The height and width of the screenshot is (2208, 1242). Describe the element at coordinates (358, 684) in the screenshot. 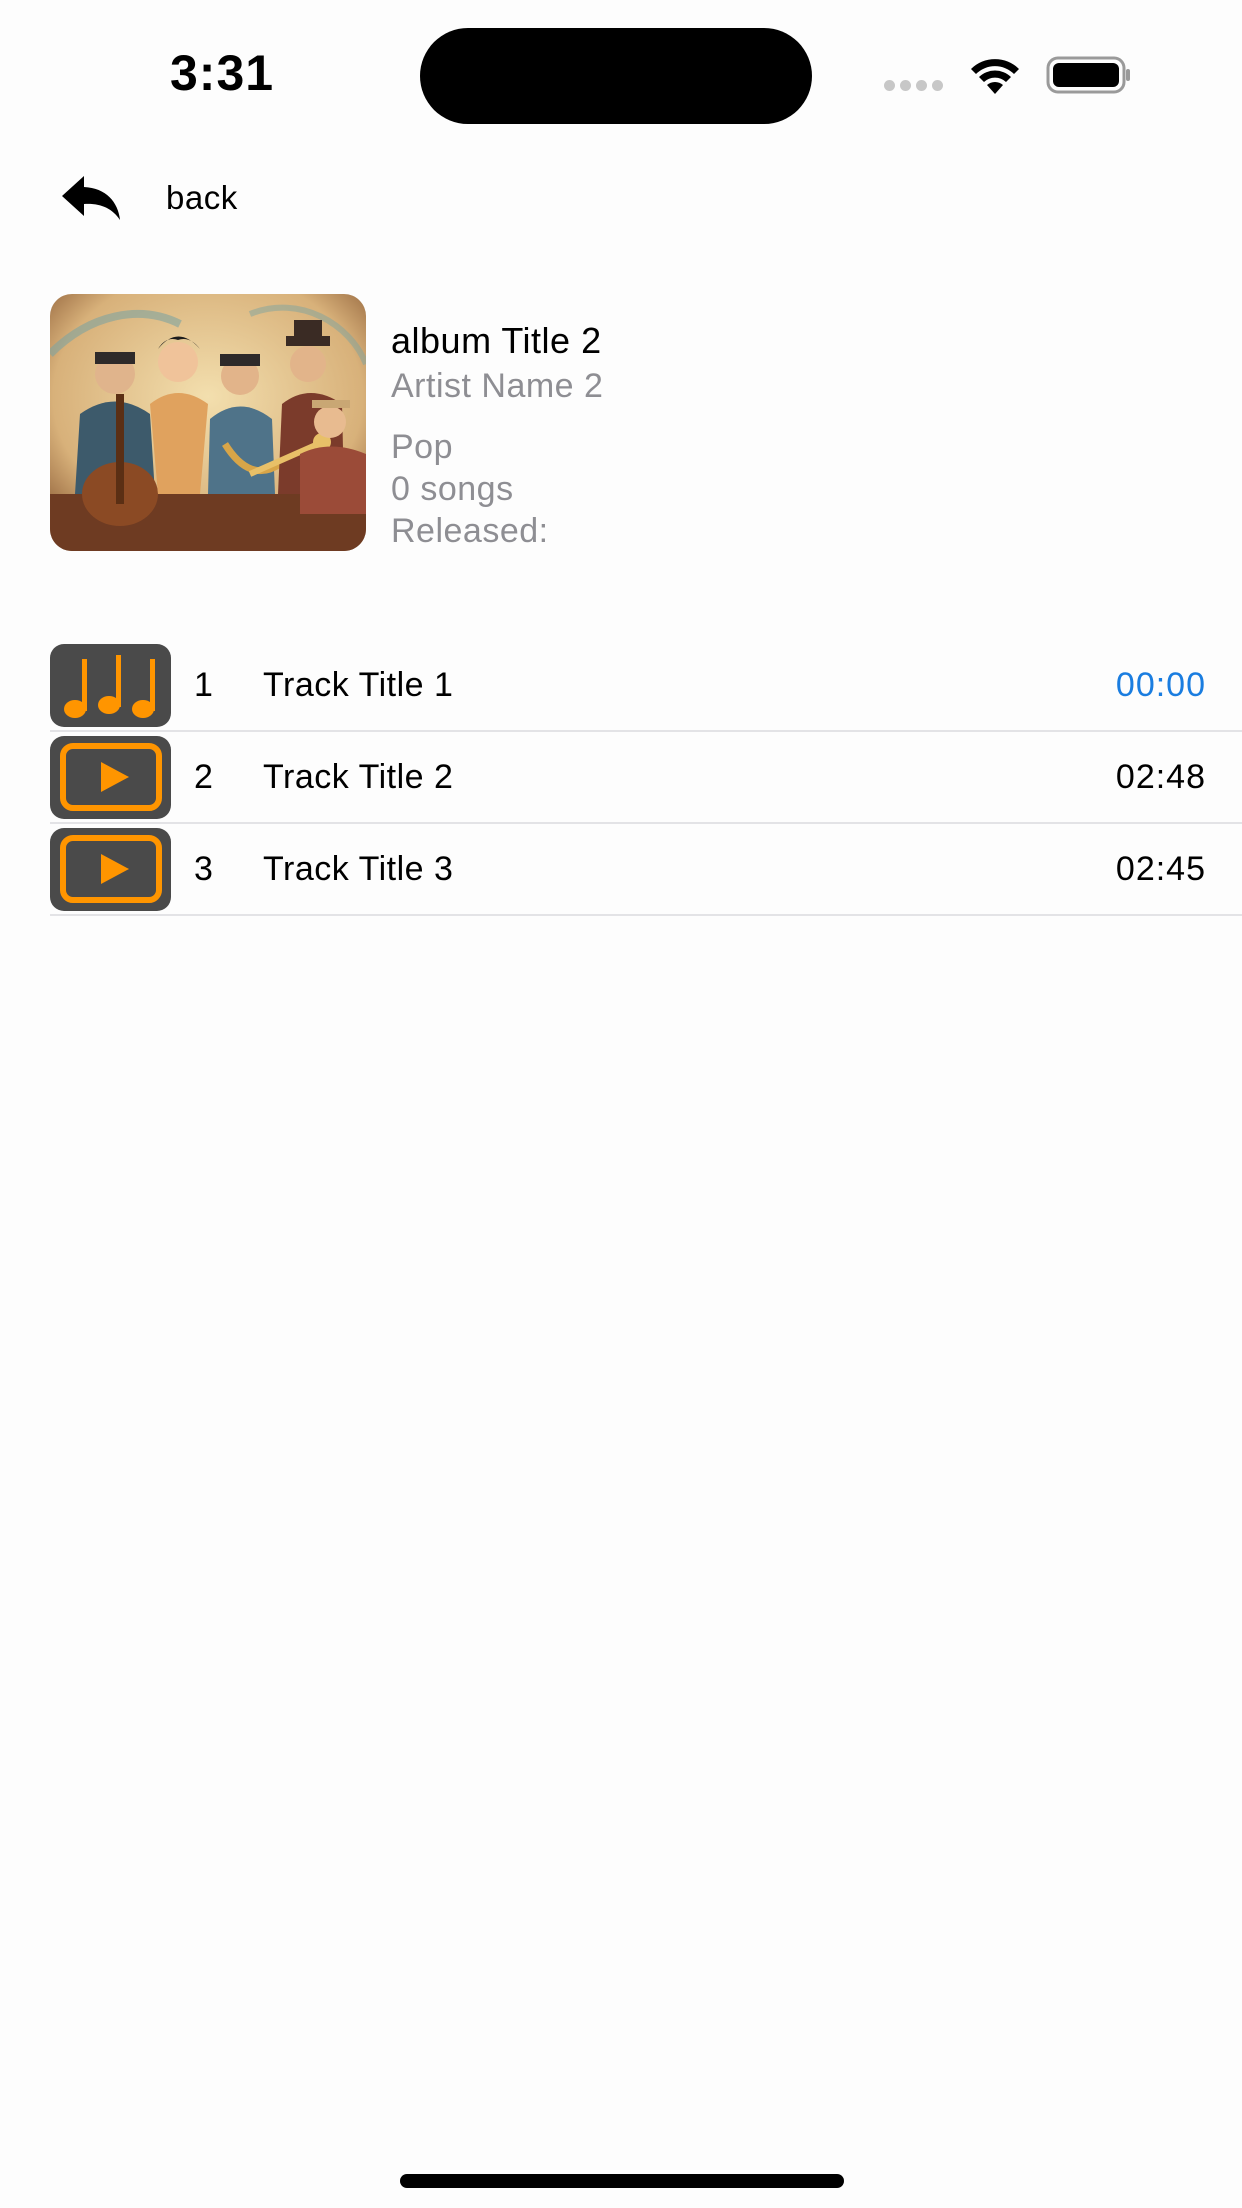

I see `track-title: Track Title 1` at that location.